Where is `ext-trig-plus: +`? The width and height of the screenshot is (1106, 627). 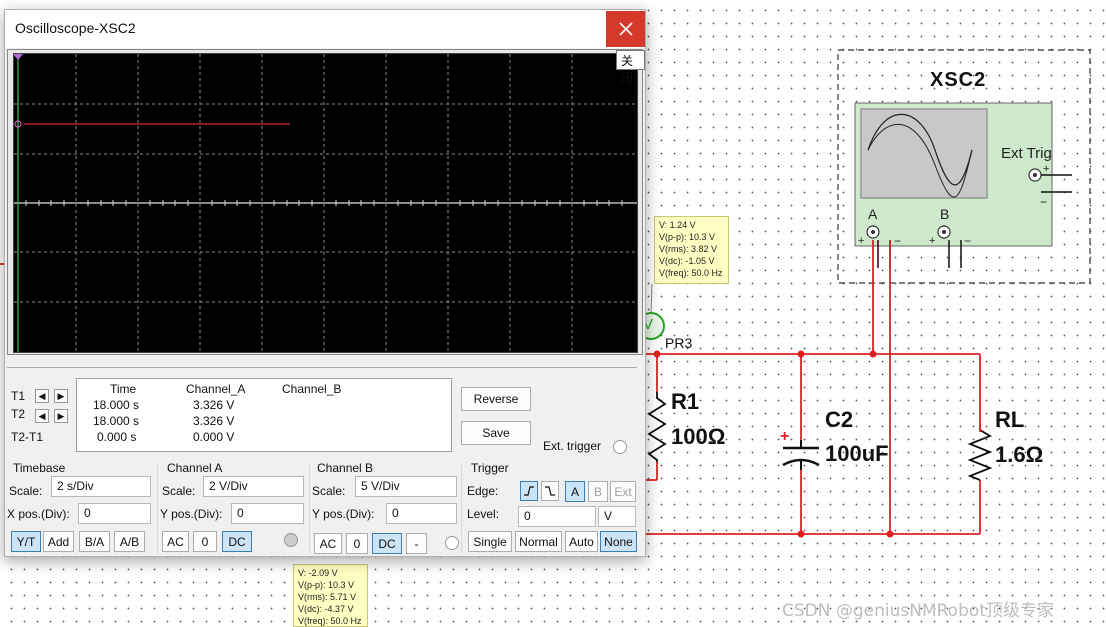
ext-trig-plus: + is located at coordinates (1046, 169).